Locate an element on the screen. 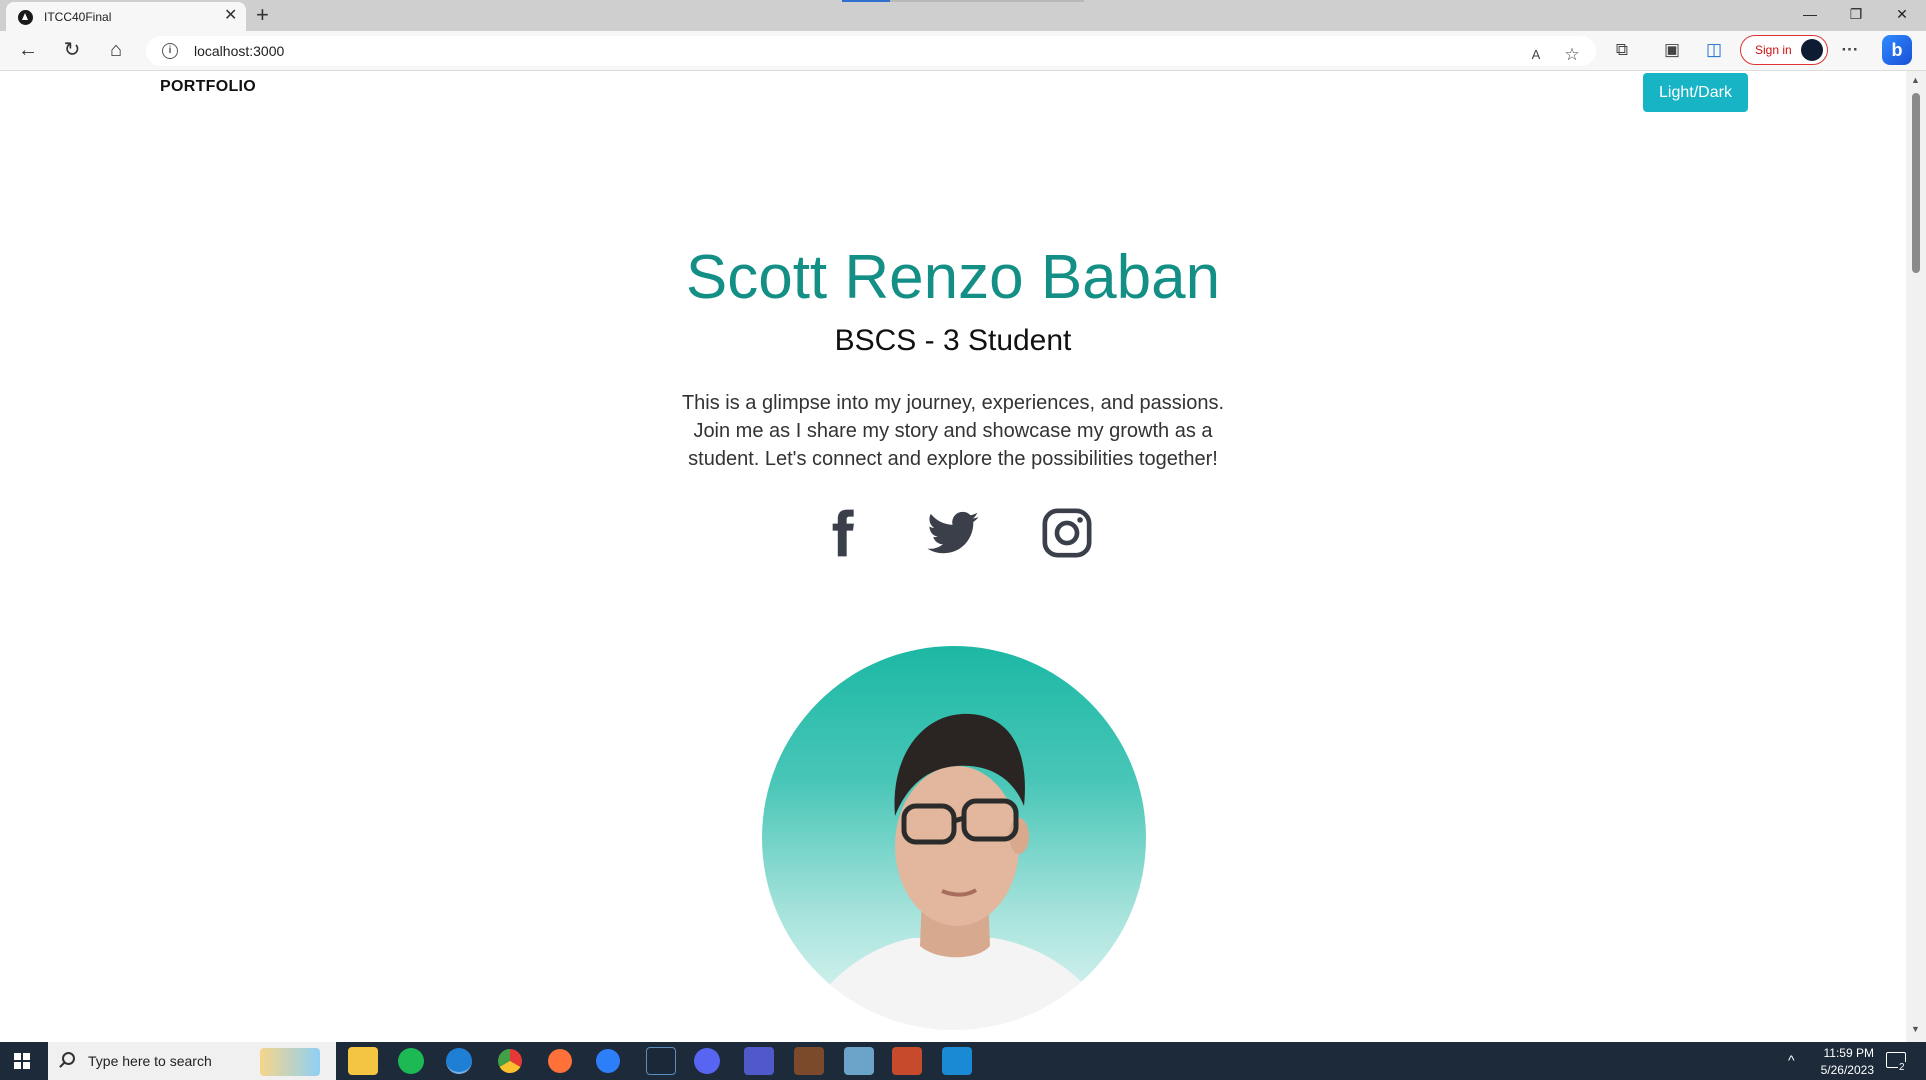 This screenshot has height=1080, width=1926. edge-icon is located at coordinates (459, 1061).